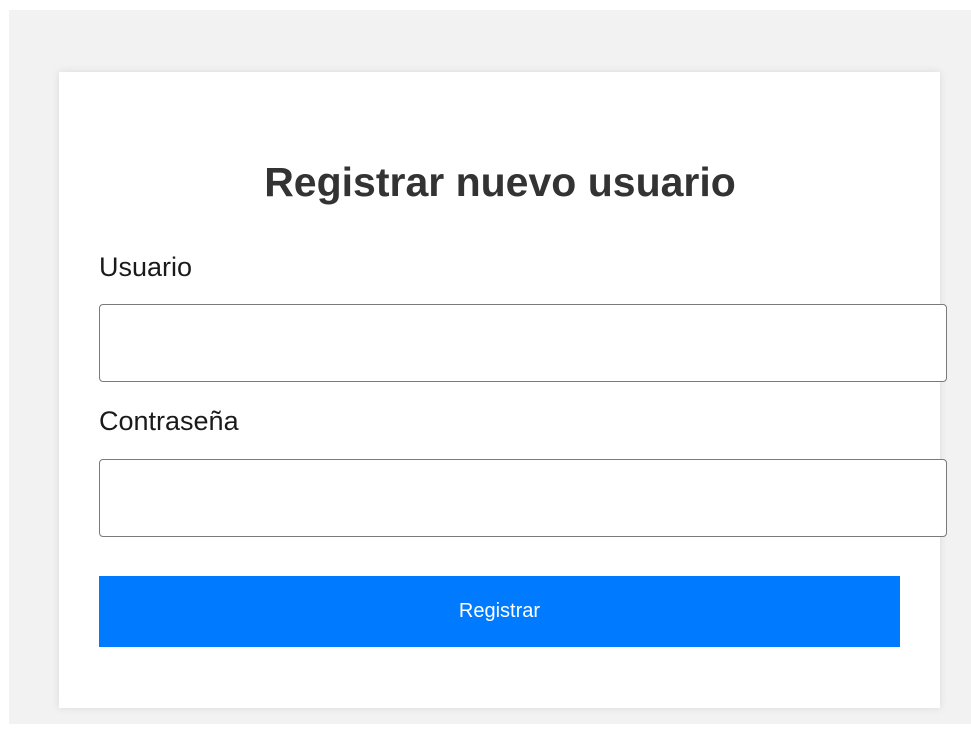 Image resolution: width=971 pixels, height=733 pixels. What do you see at coordinates (146, 267) in the screenshot?
I see `username-label: Usuario` at bounding box center [146, 267].